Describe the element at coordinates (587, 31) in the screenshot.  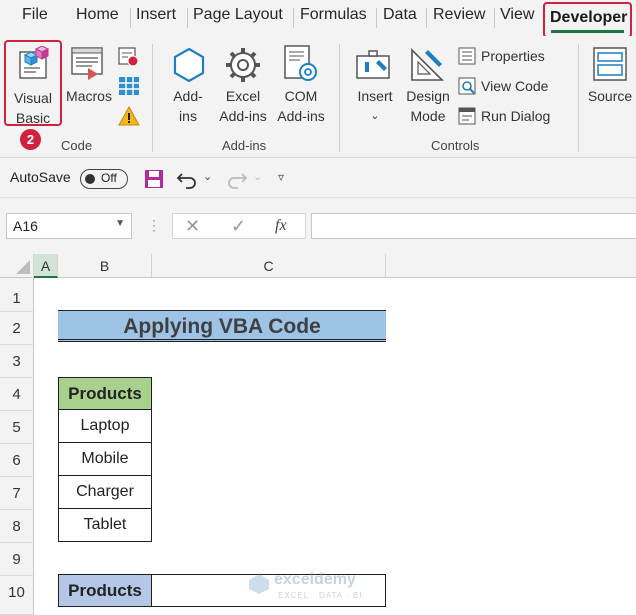
I see `active-tab-underline` at that location.